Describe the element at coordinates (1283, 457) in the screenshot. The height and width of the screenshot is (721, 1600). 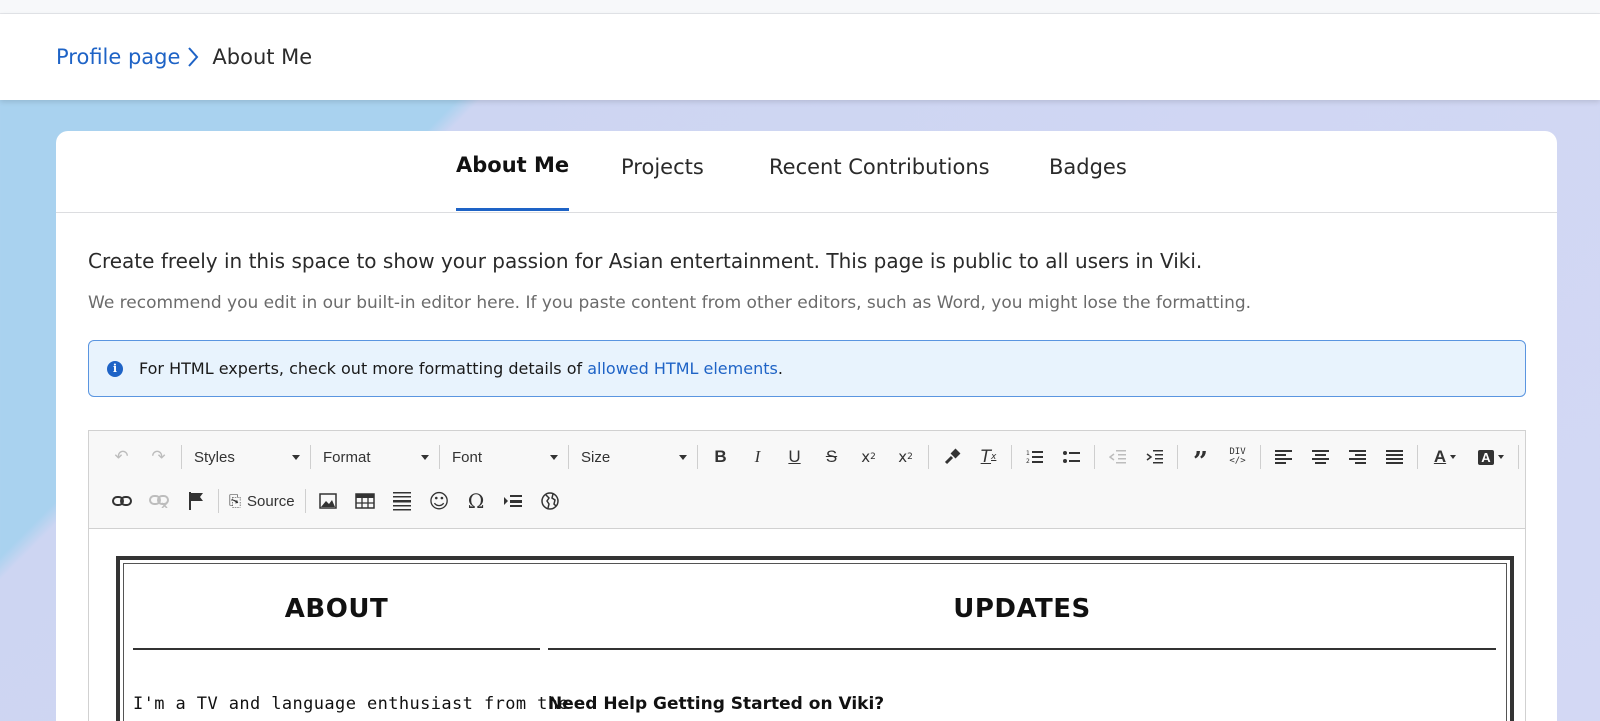
I see `align-left-icon` at that location.